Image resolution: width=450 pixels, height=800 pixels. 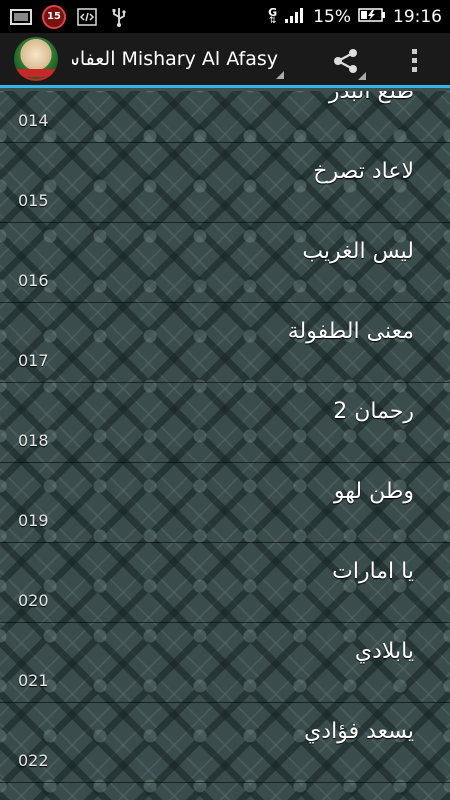 I want to click on list-item: رحمان 2 018, so click(x=225, y=423).